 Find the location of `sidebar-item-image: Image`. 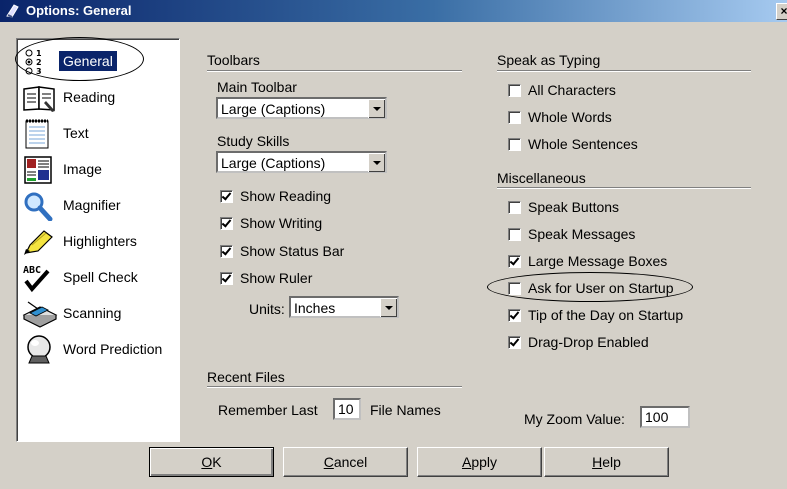

sidebar-item-image: Image is located at coordinates (97, 170).